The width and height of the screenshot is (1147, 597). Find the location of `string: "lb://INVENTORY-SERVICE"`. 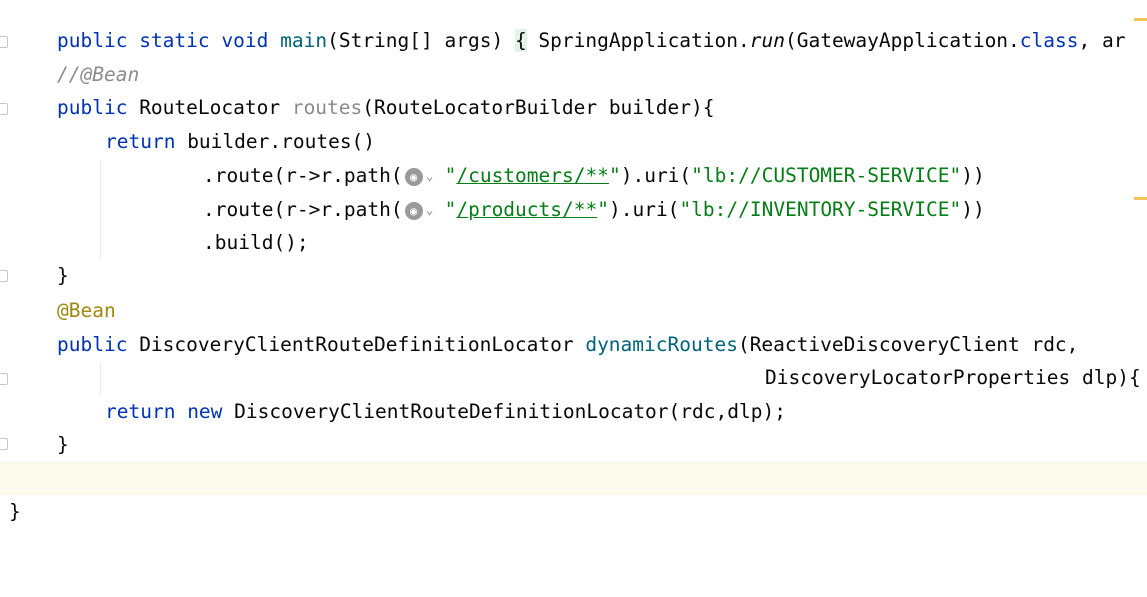

string: "lb://INVENTORY-SERVICE" is located at coordinates (820, 209).